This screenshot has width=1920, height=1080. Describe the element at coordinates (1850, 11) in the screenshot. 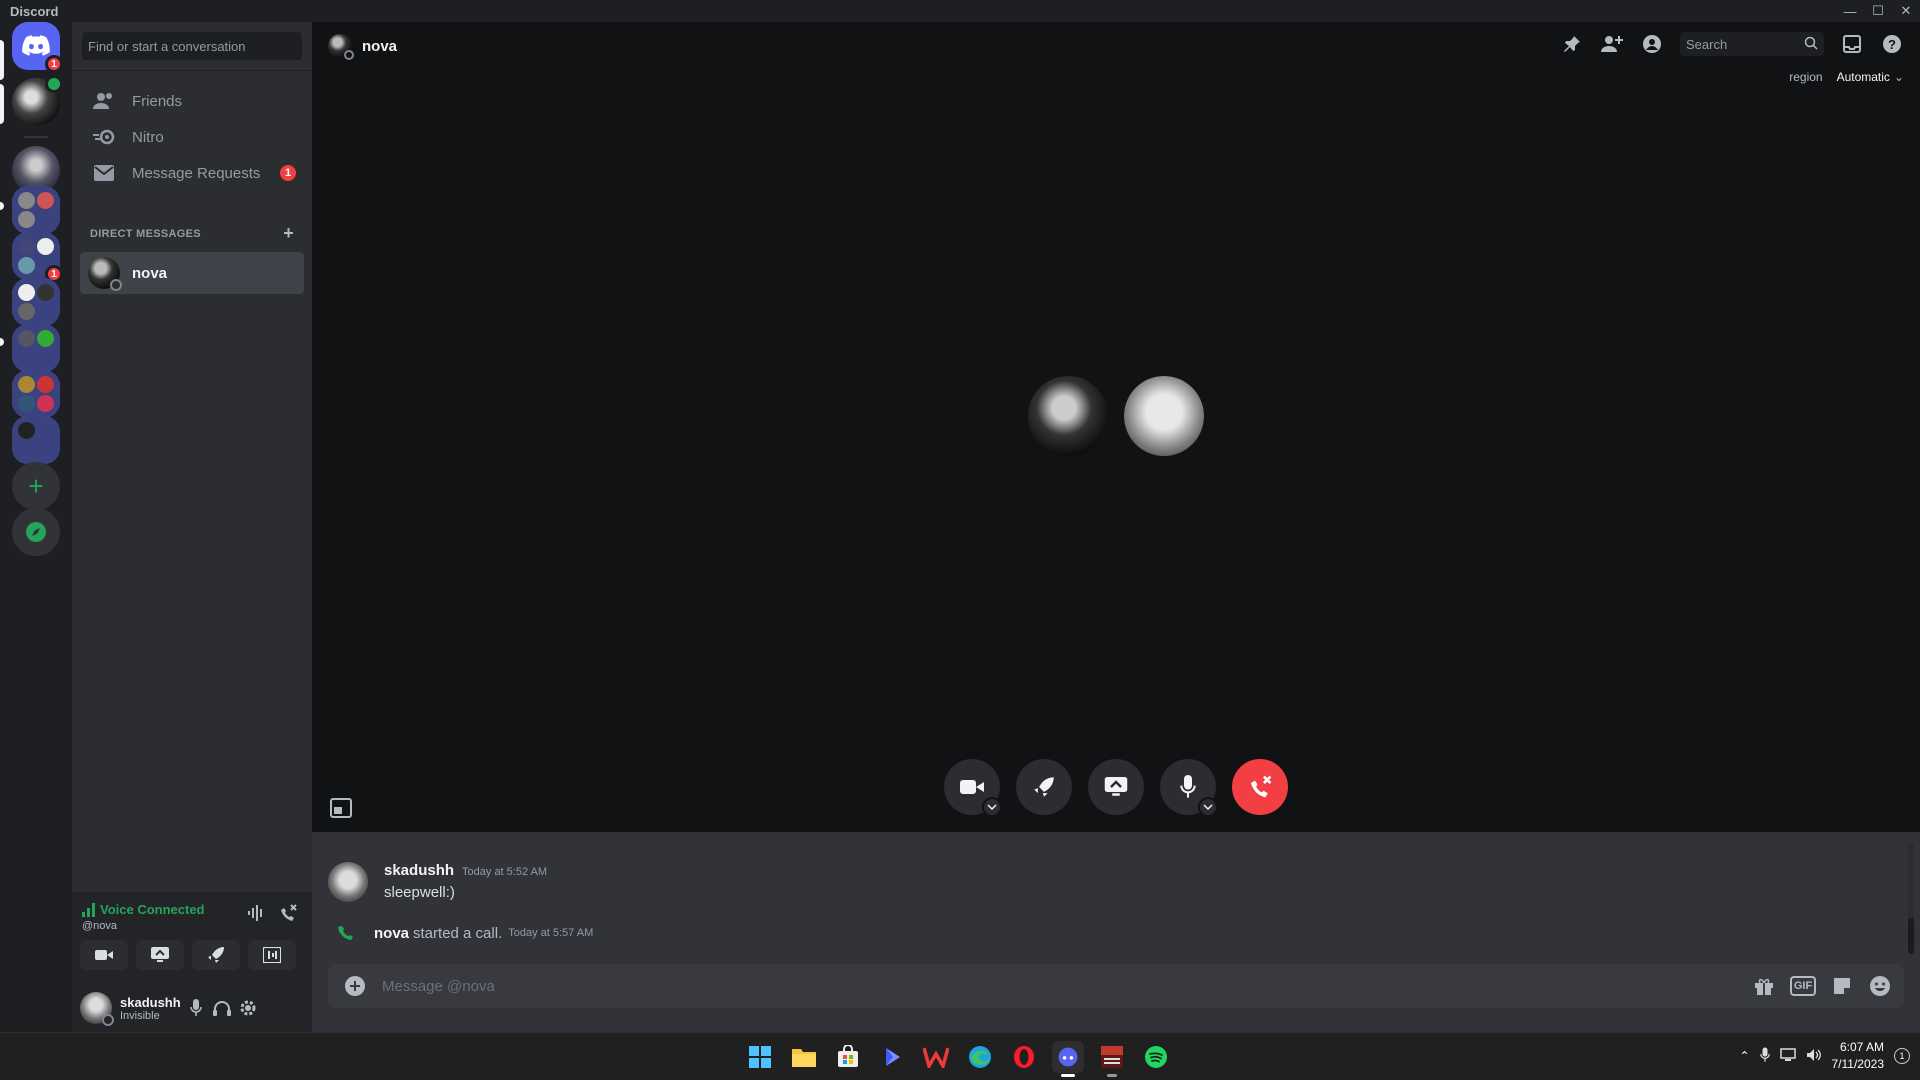

I see `minimize-icon: —` at that location.